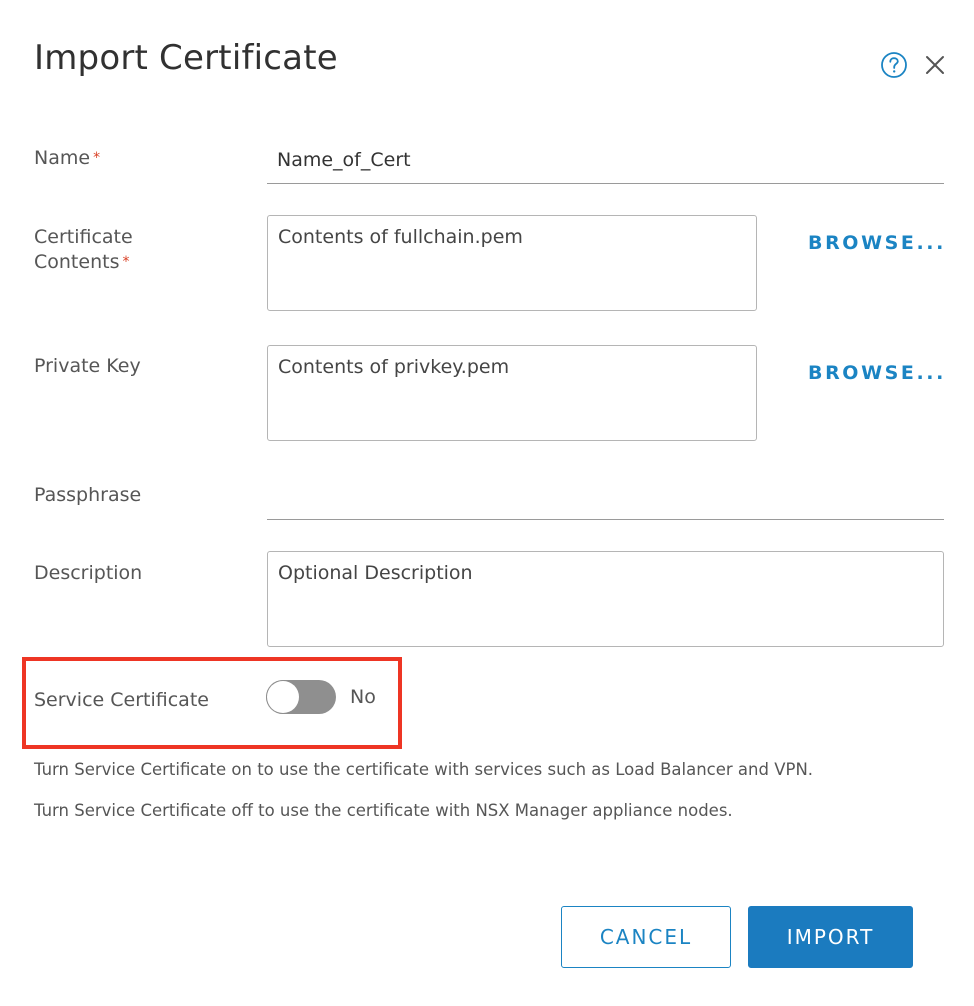 This screenshot has width=974, height=1006. I want to click on certificate-contents-label: Certificate Contents *, so click(83, 249).